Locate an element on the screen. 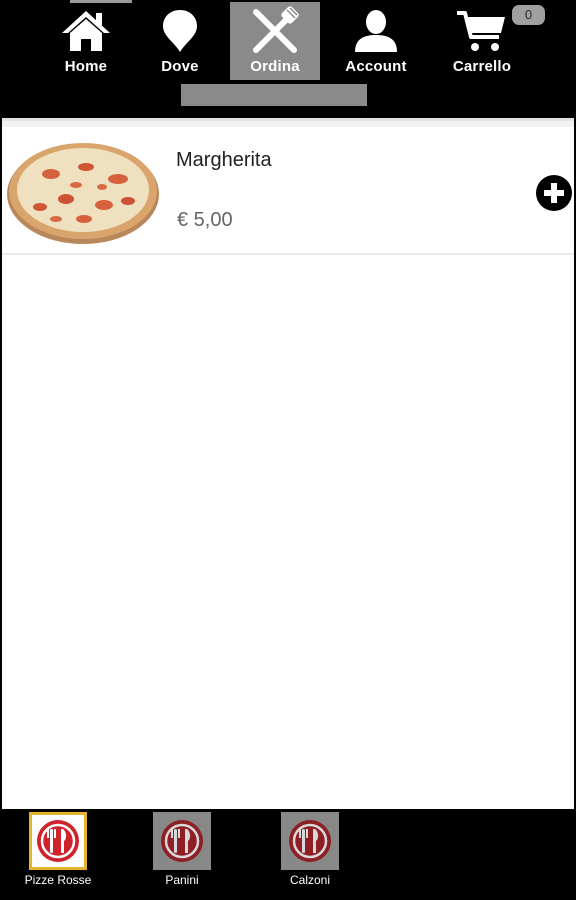 This screenshot has height=900, width=576. cart-count-badge: 0 is located at coordinates (528, 15).